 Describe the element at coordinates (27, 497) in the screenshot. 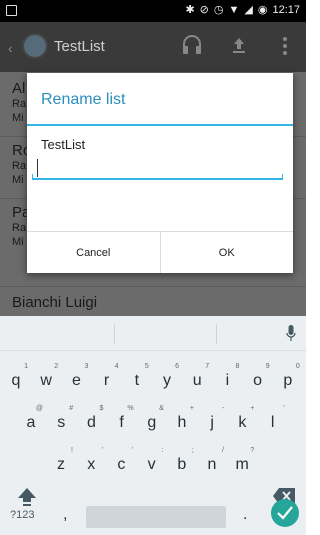

I see `shift-icon` at that location.